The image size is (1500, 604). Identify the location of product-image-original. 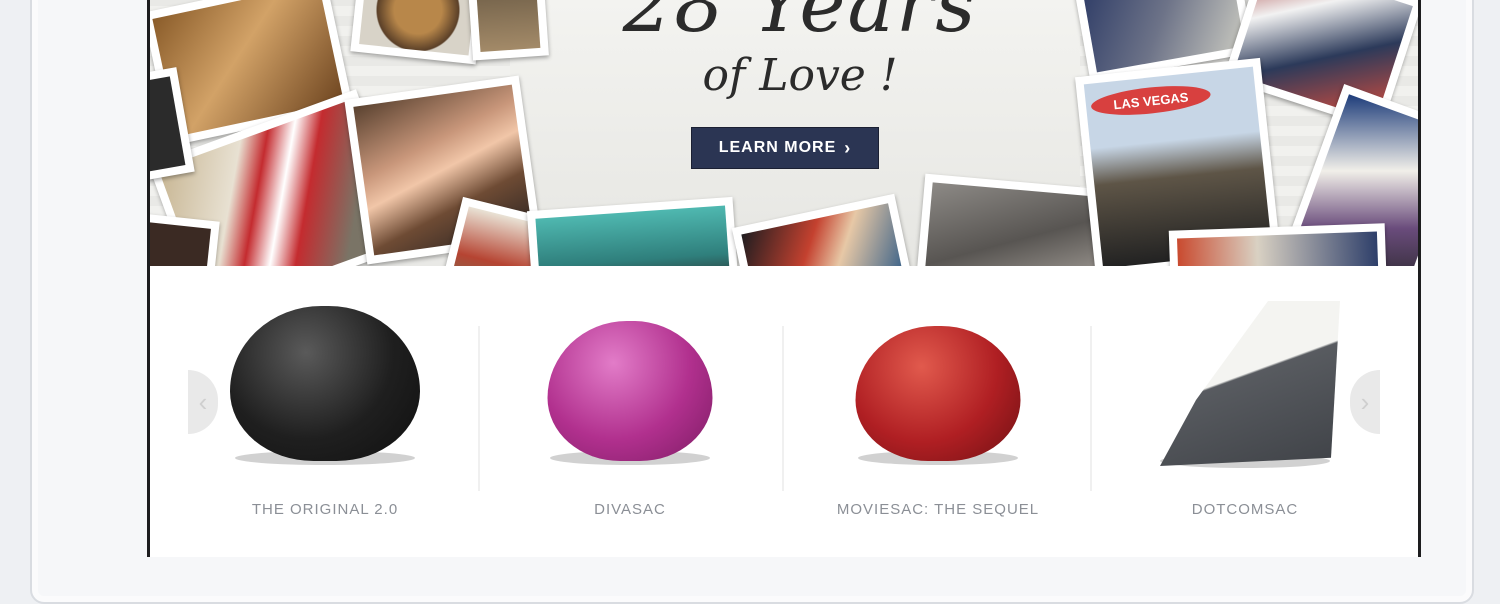
(325, 383).